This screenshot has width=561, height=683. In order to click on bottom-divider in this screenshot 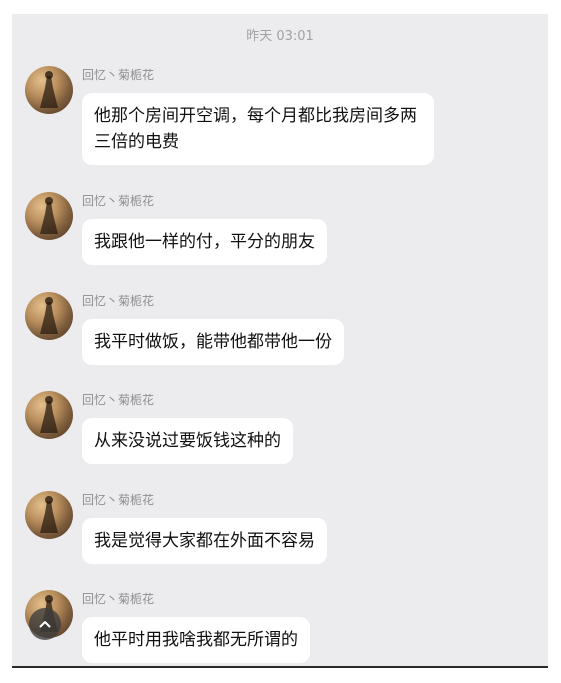, I will do `click(280, 667)`.